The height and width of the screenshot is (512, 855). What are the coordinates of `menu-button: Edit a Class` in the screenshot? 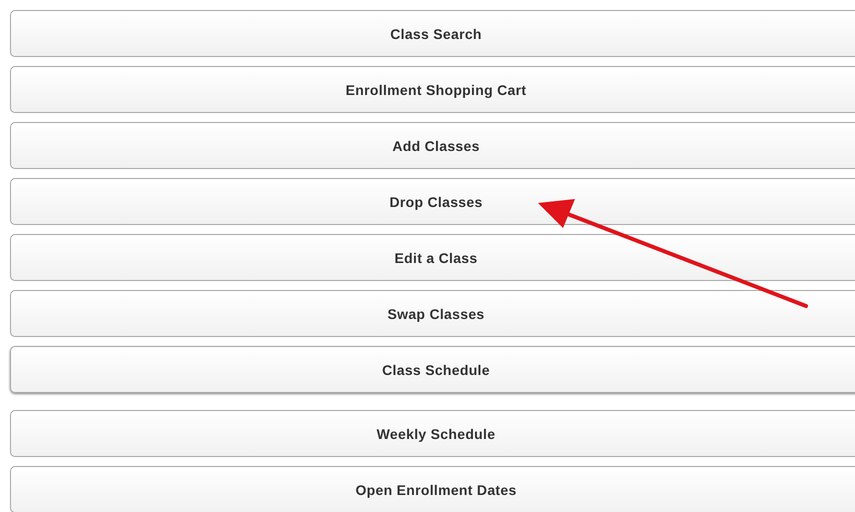 It's located at (432, 257).